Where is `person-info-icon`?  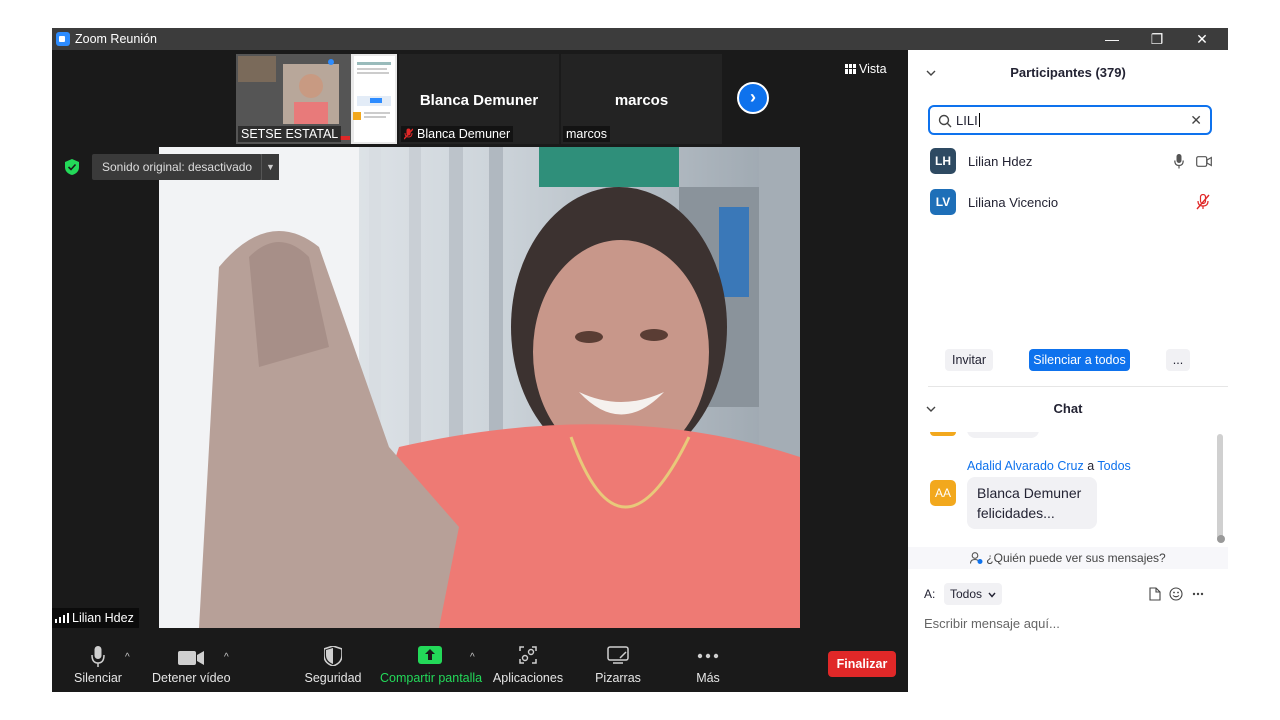
person-info-icon is located at coordinates (976, 558).